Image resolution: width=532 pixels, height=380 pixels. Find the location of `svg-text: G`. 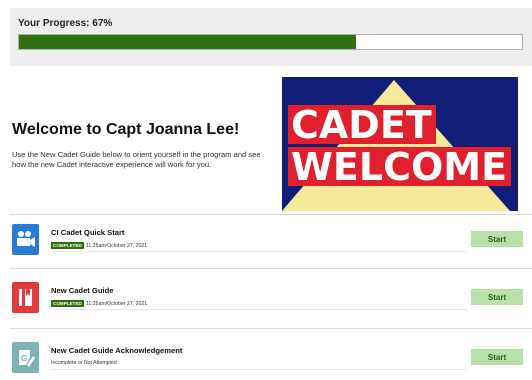

svg-text: G is located at coordinates (24, 358).